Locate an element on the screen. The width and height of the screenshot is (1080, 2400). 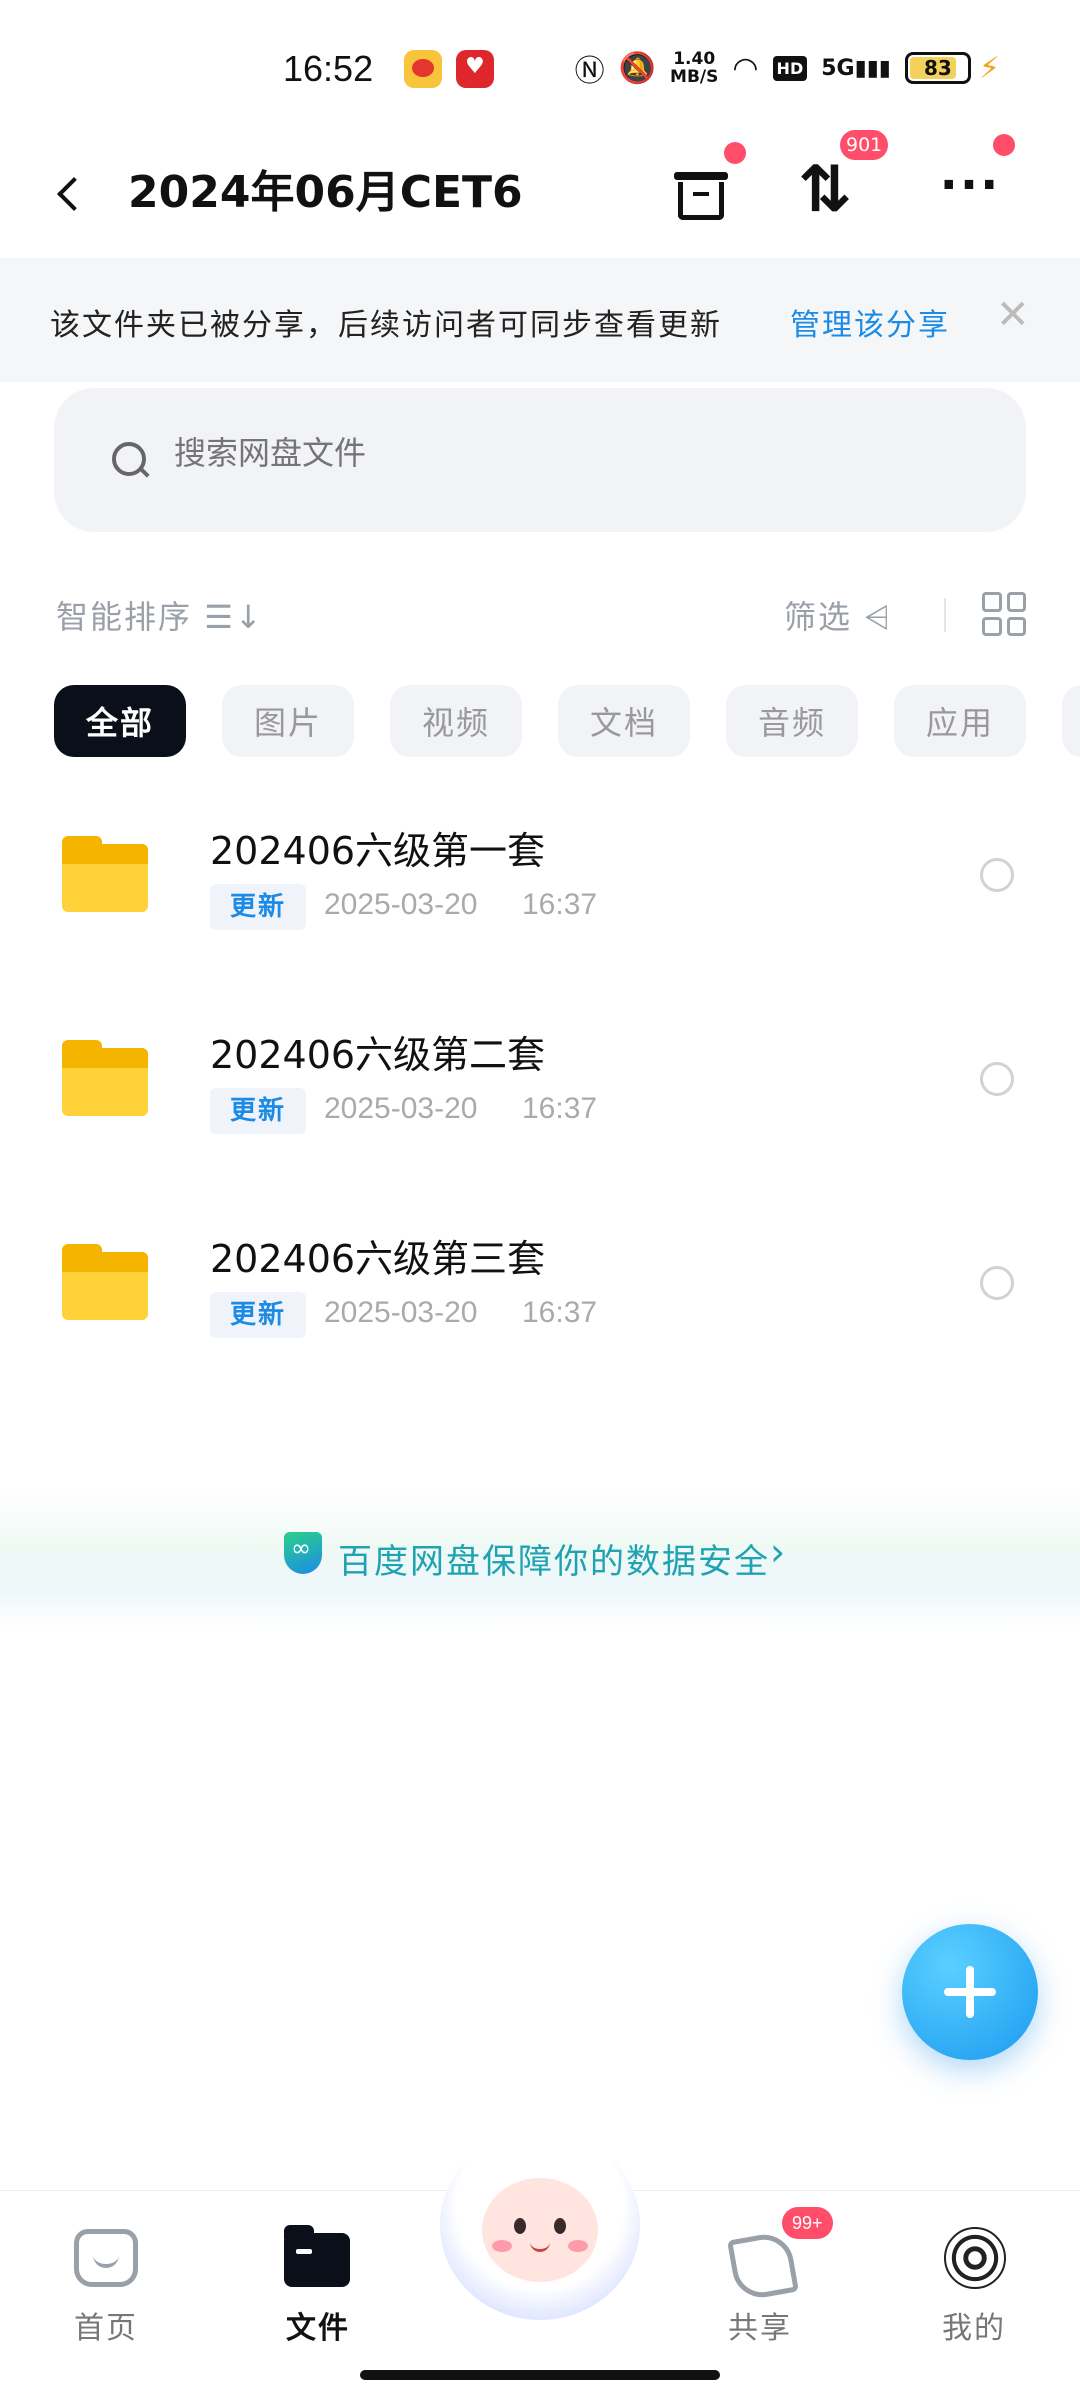
security-banner: 百度网盘保障你的数据安全 › is located at coordinates (540, 1560).